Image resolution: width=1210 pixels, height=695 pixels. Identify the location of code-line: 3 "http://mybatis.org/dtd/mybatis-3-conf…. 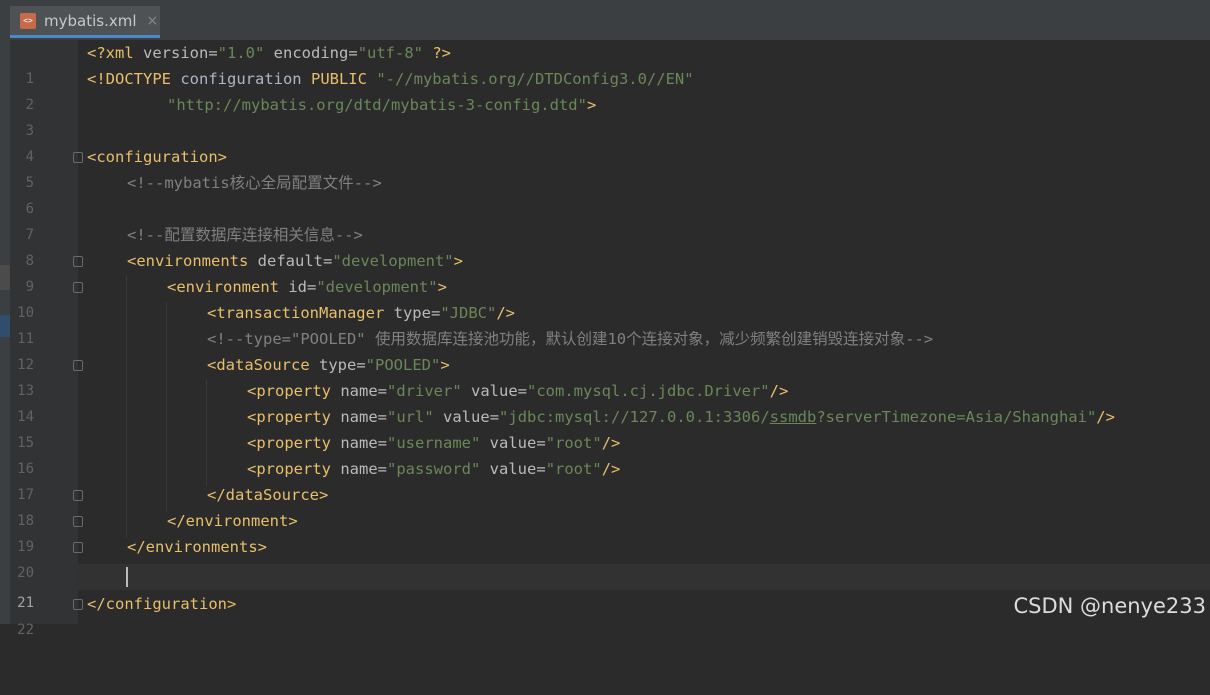
(605, 115).